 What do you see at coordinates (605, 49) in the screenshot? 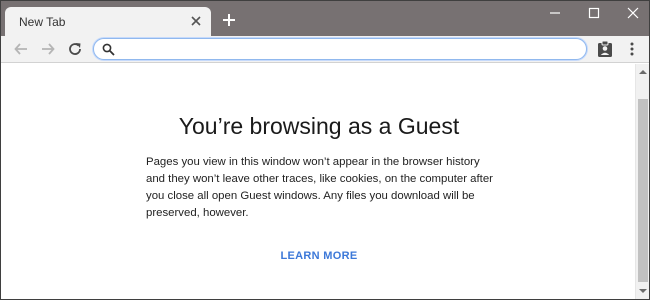
I see `guest-profile-icon` at bounding box center [605, 49].